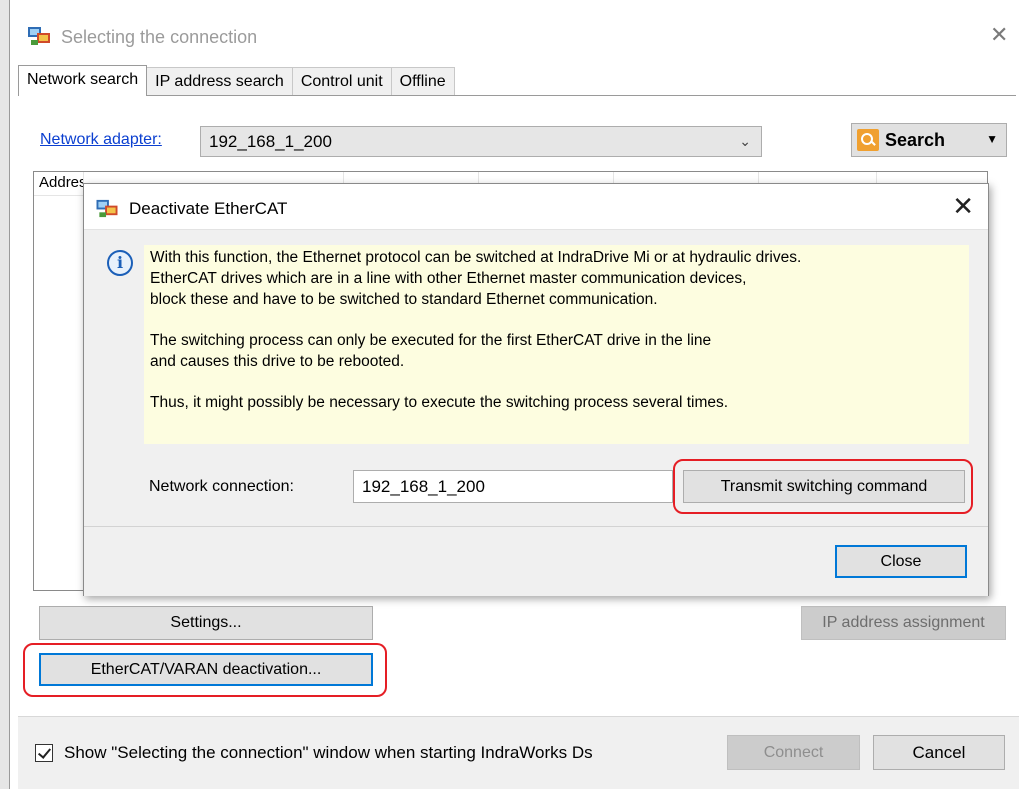  What do you see at coordinates (107, 208) in the screenshot?
I see `indraworks-dialog-icon` at bounding box center [107, 208].